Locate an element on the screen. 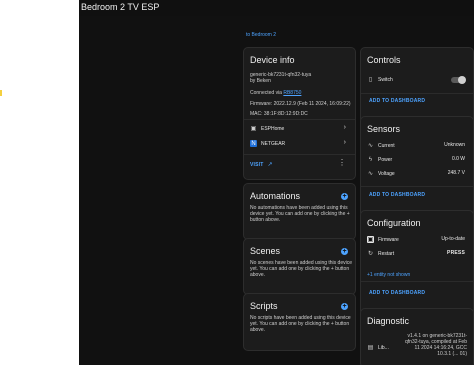 This screenshot has height=365, width=474. sensor-value: Unknown is located at coordinates (454, 145).